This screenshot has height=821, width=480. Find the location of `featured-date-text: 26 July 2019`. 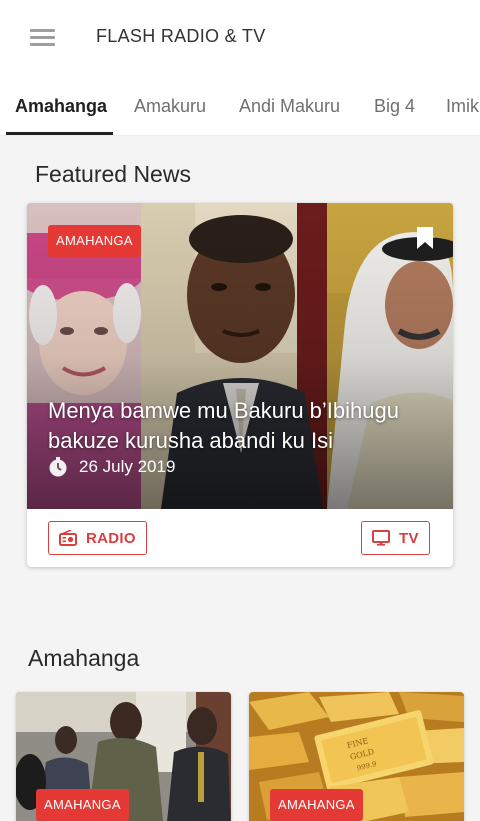

featured-date-text: 26 July 2019 is located at coordinates (127, 466).